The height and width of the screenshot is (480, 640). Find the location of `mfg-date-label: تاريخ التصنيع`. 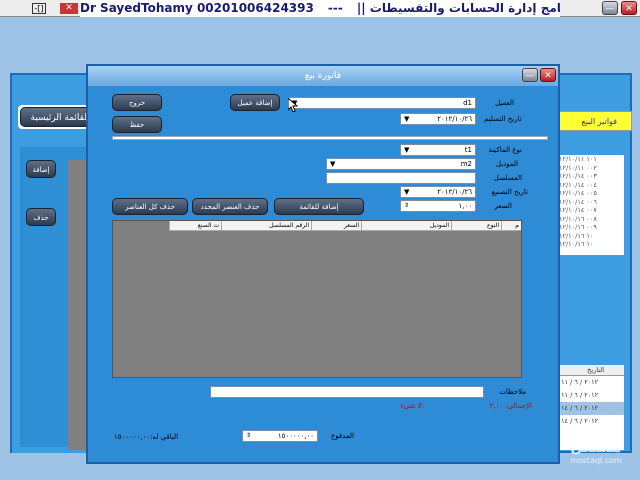

mfg-date-label: تاريخ التصنيع is located at coordinates (509, 192).